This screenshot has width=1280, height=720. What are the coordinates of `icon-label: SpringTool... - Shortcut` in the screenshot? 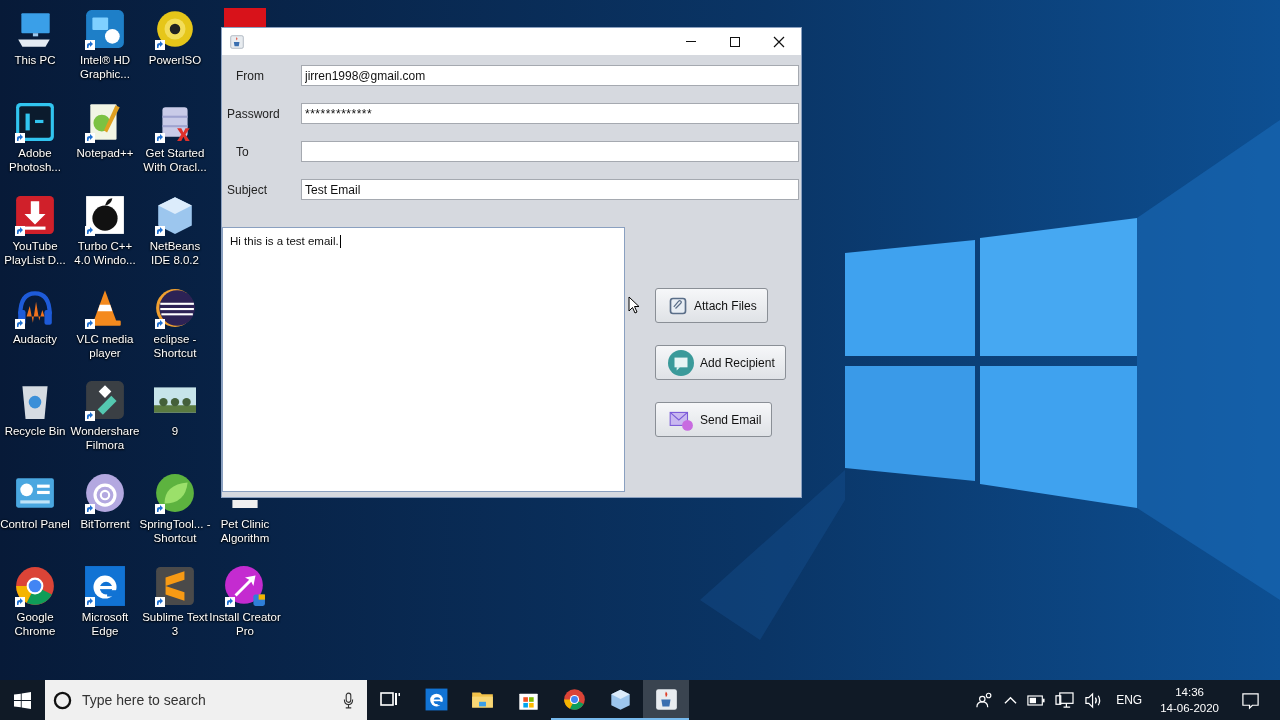 It's located at (175, 531).